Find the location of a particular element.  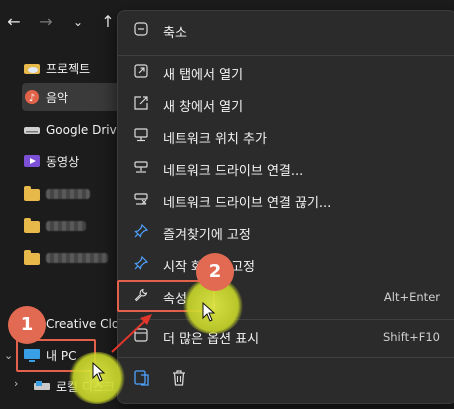

menu-item-pin-quick-access: 즐겨찾기에 고정 is located at coordinates (286, 233).